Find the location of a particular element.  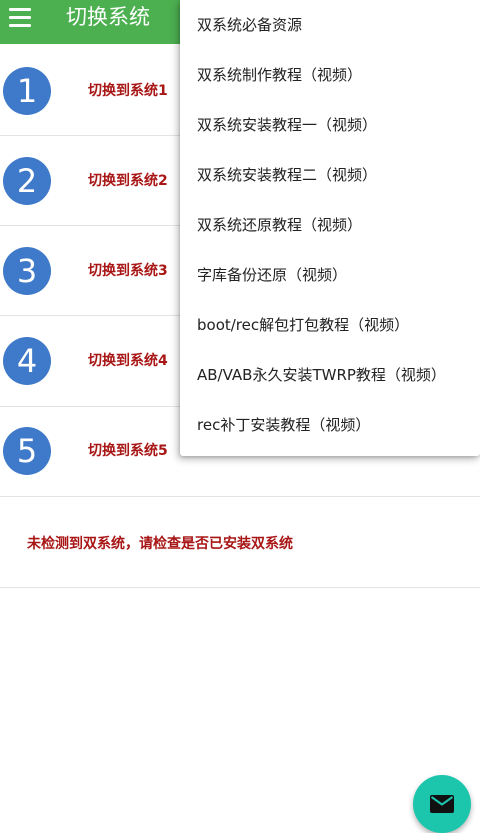

system-number-3: 3 is located at coordinates (27, 271).